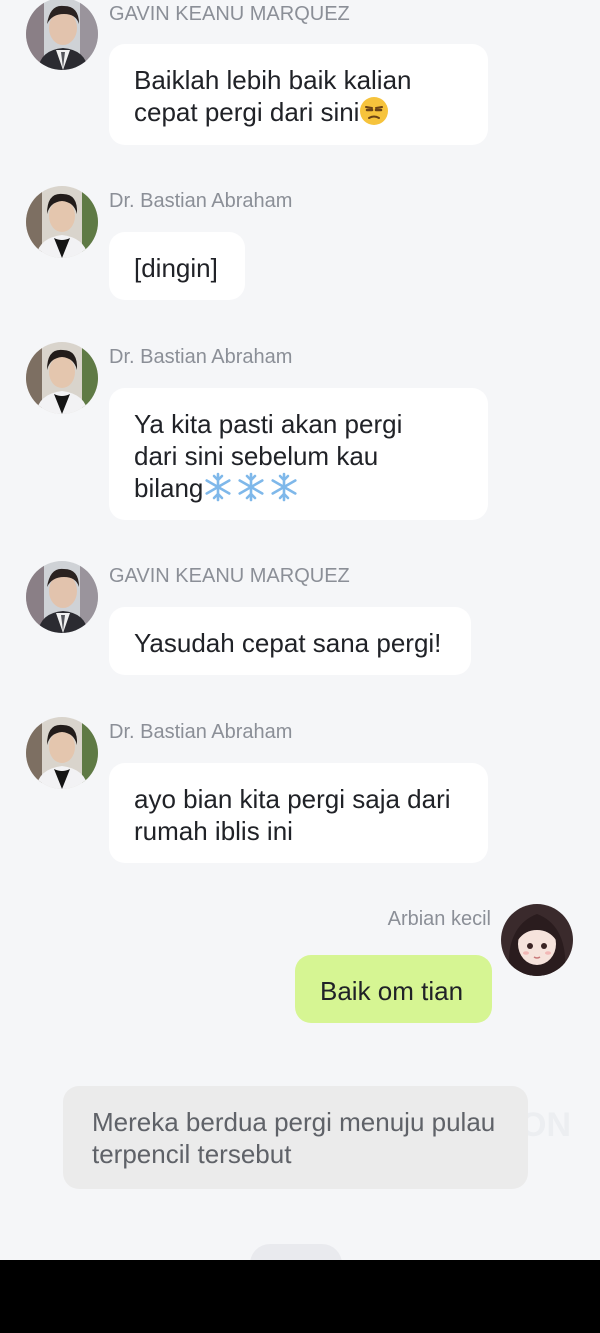 This screenshot has width=600, height=1333. What do you see at coordinates (296, 1252) in the screenshot?
I see `scroll-to-bottom-button` at bounding box center [296, 1252].